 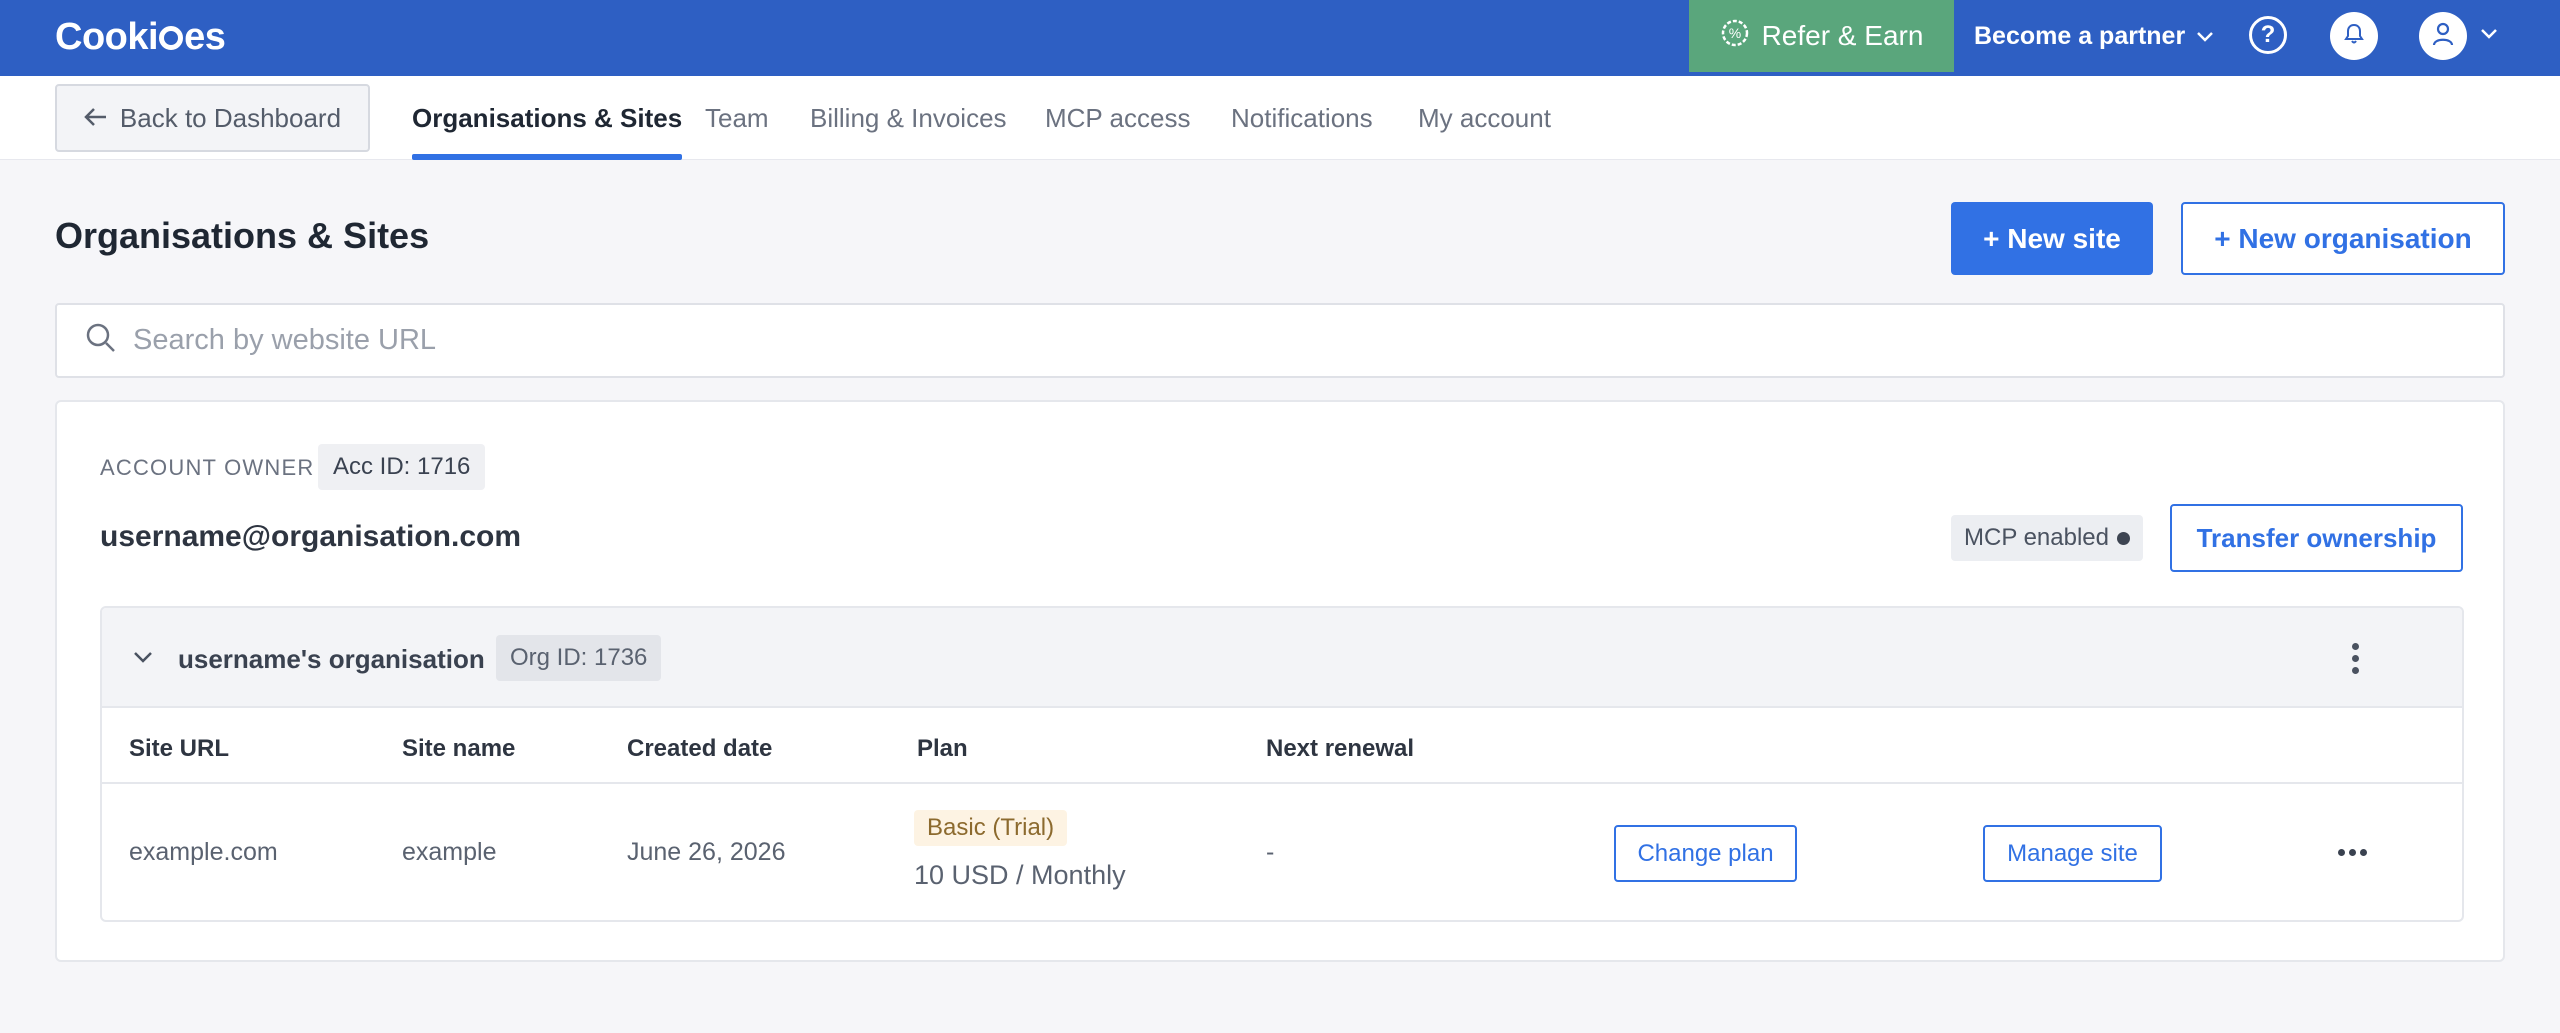 What do you see at coordinates (179, 748) in the screenshot?
I see `column-header-site-url: Site URL` at bounding box center [179, 748].